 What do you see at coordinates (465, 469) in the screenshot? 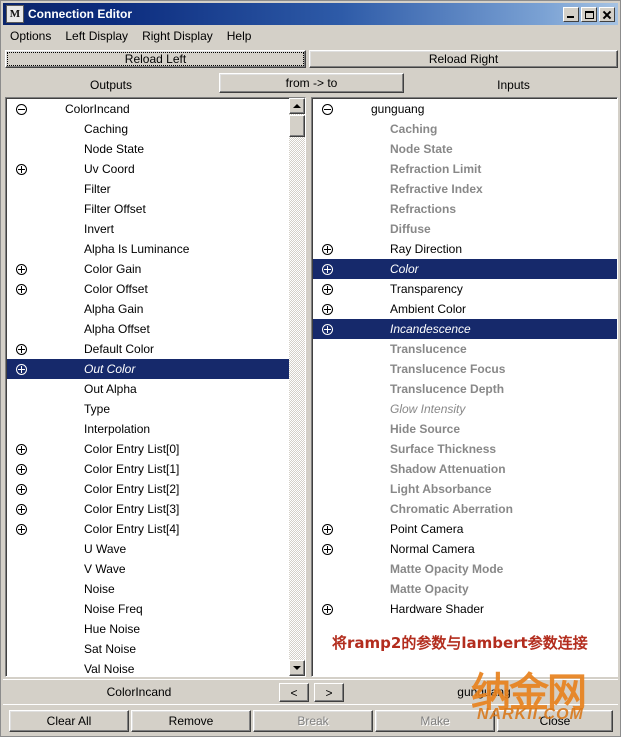
I see `list-item: Shadow Attenuation` at bounding box center [465, 469].